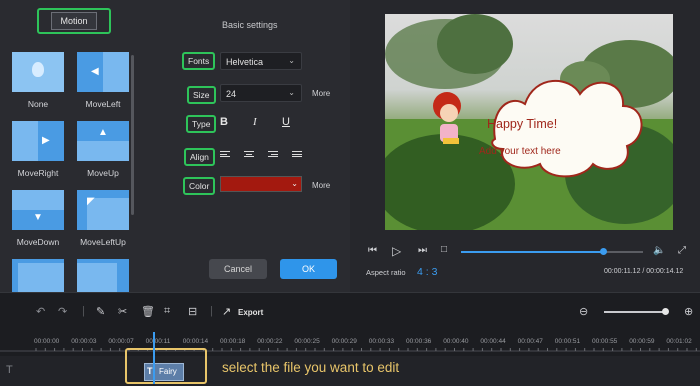  Describe the element at coordinates (103, 132) in the screenshot. I see `arrow-up-icon: ▲` at that location.